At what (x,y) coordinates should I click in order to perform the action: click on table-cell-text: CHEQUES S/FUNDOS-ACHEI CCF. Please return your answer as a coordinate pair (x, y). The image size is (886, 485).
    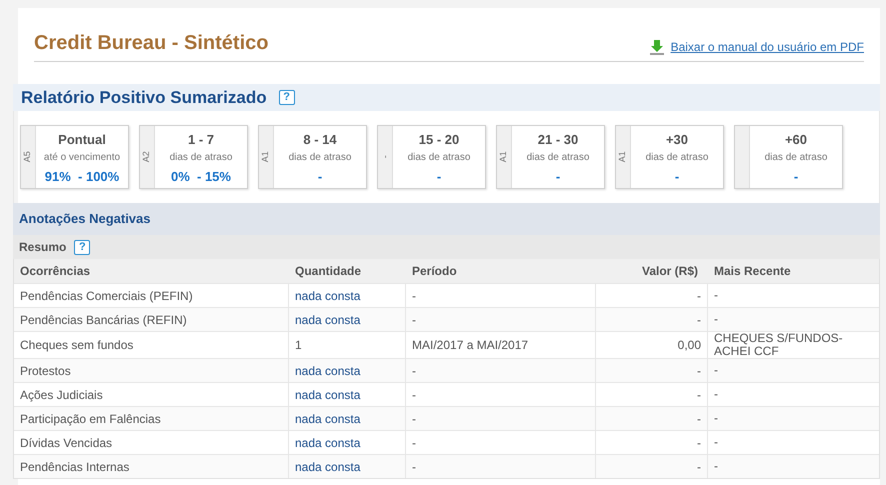
    Looking at the image, I should click on (778, 345).